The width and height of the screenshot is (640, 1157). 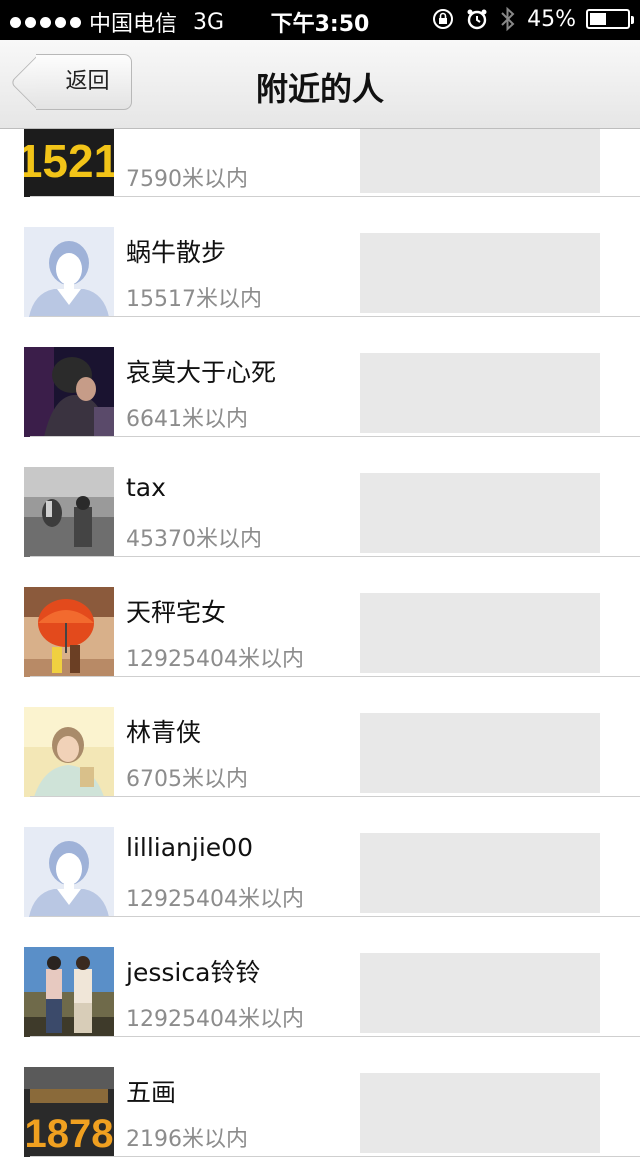 I want to click on person-name: 天秤宅女, so click(x=176, y=612).